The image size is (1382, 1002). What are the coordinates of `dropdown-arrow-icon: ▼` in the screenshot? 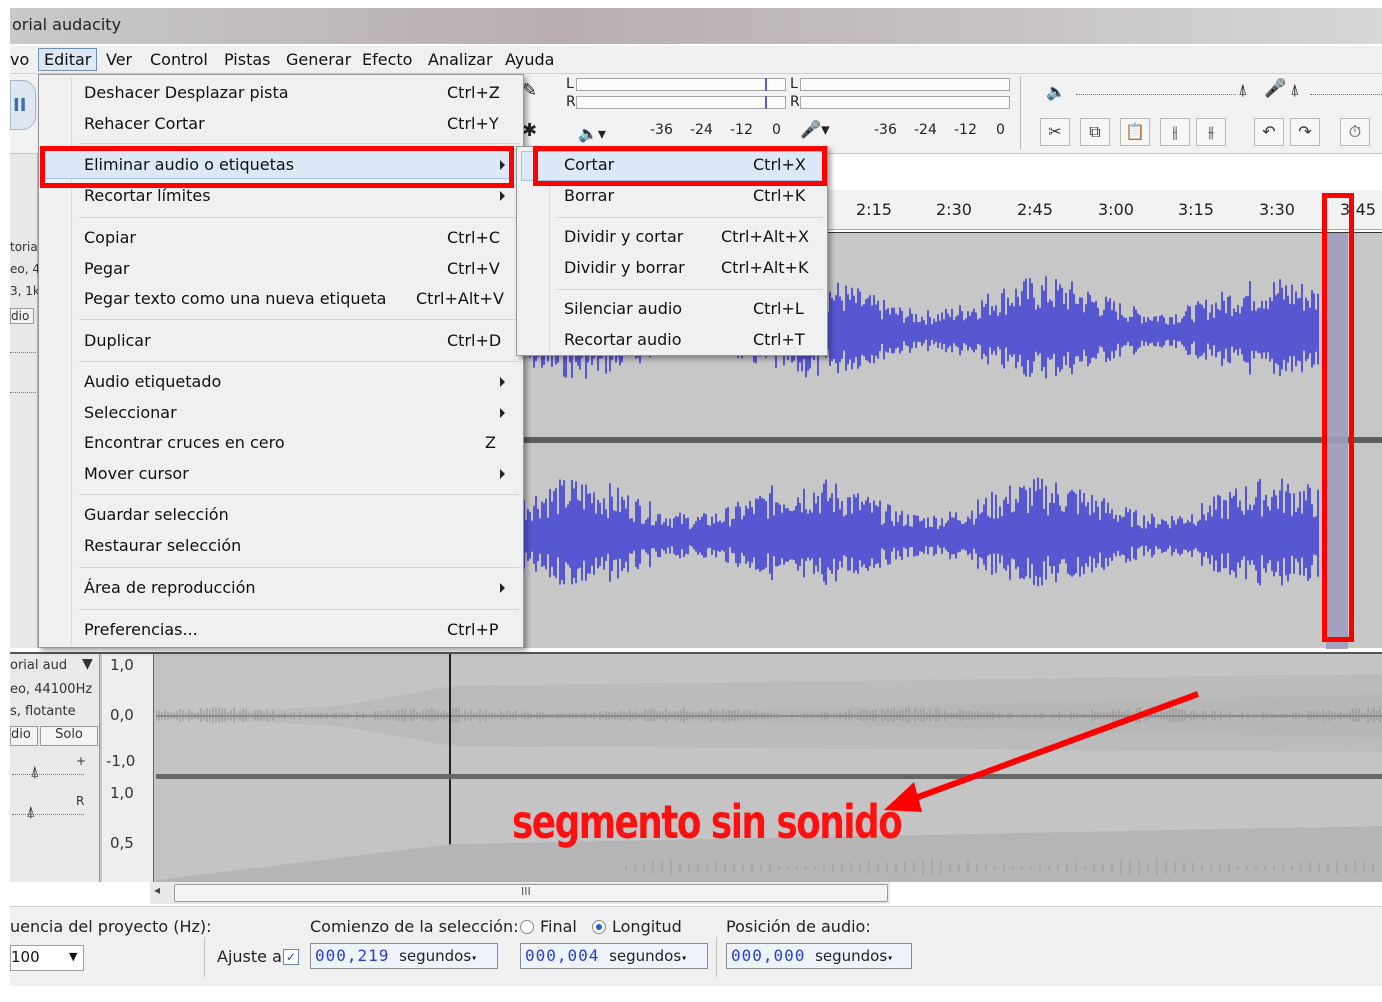 It's located at (73, 956).